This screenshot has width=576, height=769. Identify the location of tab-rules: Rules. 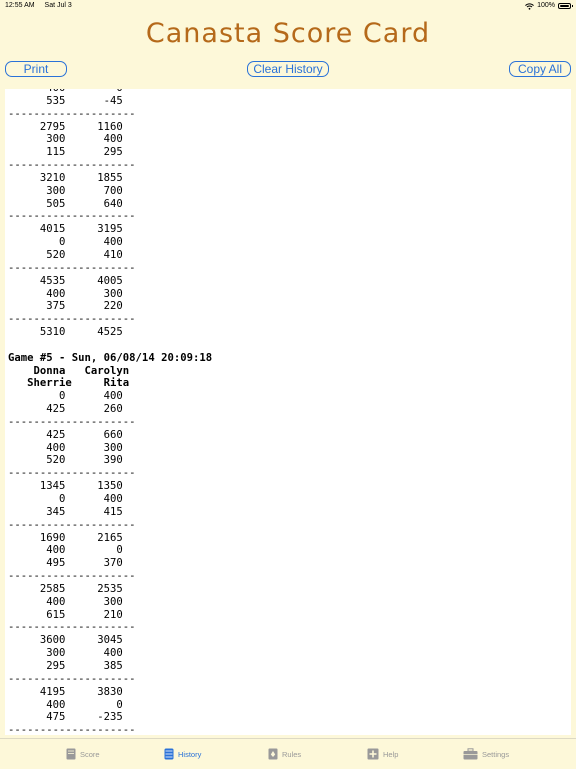
(284, 754).